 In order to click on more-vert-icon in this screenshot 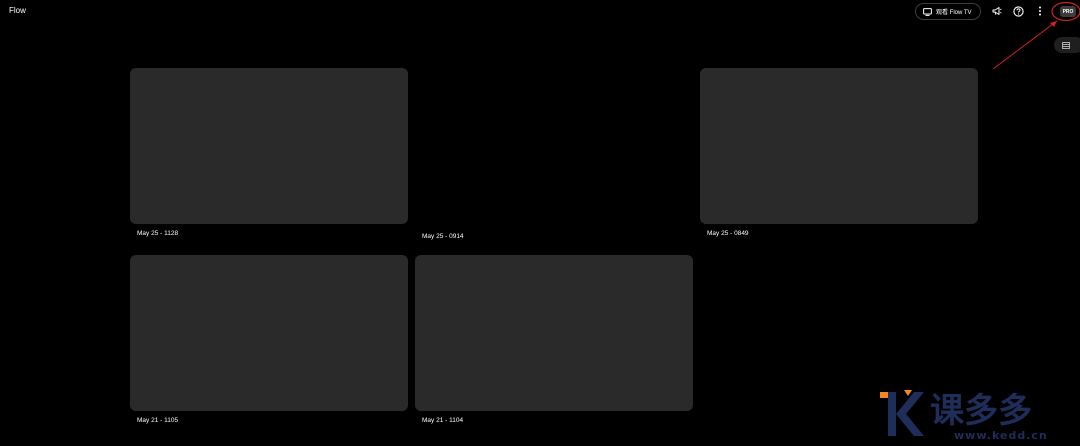, I will do `click(1040, 11)`.